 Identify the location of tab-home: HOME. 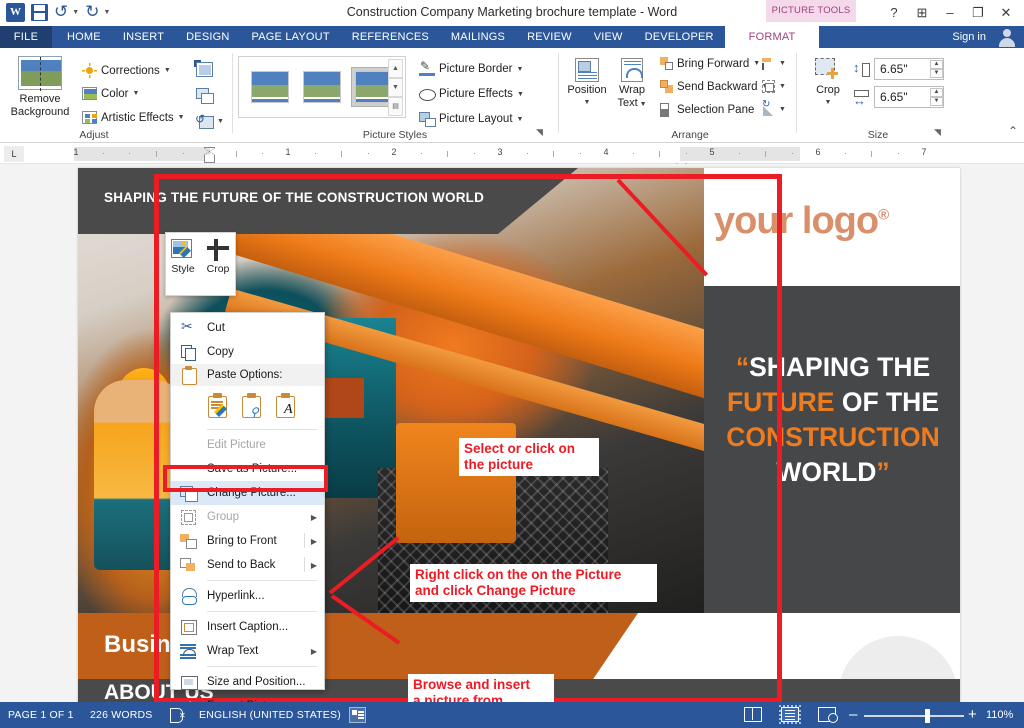
(84, 37).